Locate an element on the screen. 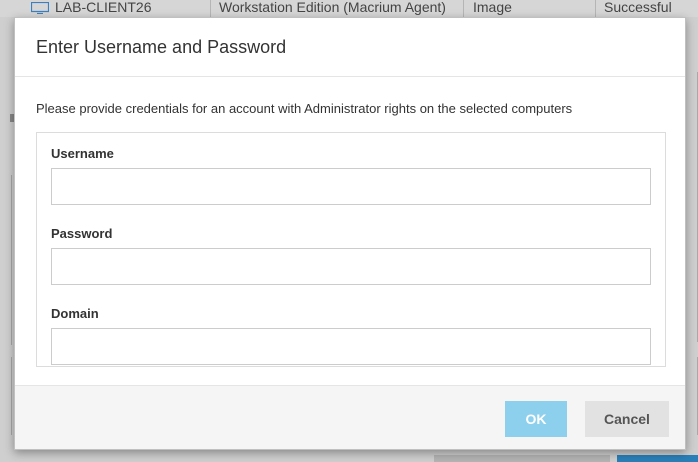  dialog-title: Enter Username and Password is located at coordinates (161, 46).